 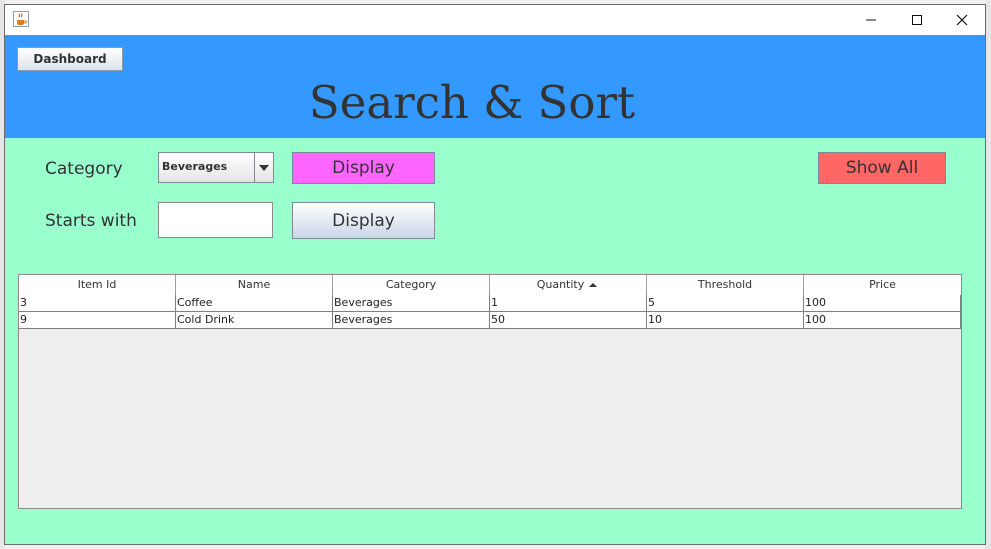 I want to click on column-header-category: Category, so click(x=411, y=285).